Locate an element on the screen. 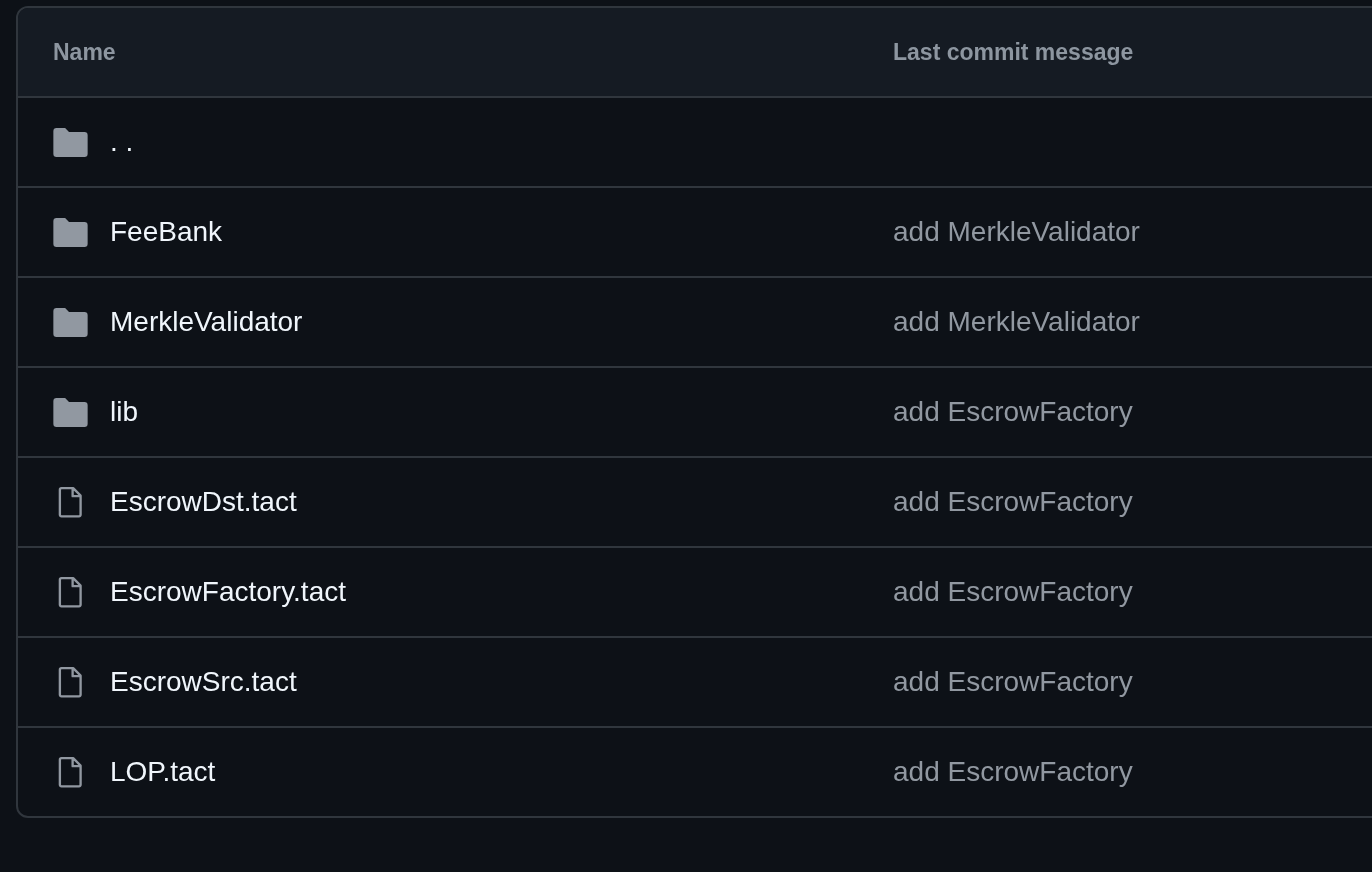 The image size is (1372, 872). column-header: Last commit message is located at coordinates (1013, 52).